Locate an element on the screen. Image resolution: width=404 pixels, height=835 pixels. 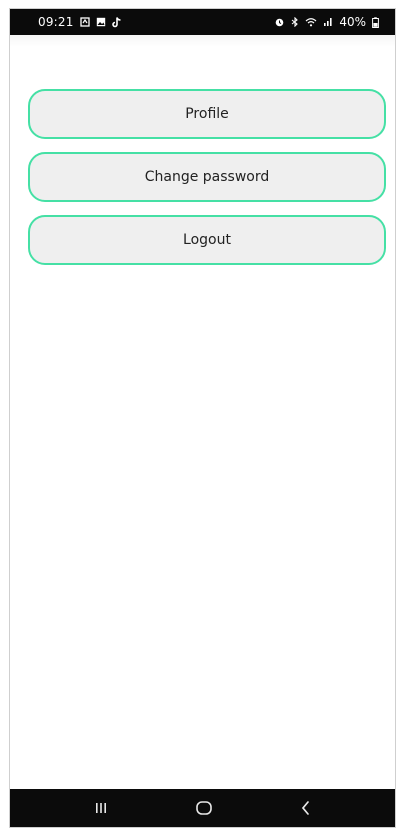
alarm-icon is located at coordinates (279, 22).